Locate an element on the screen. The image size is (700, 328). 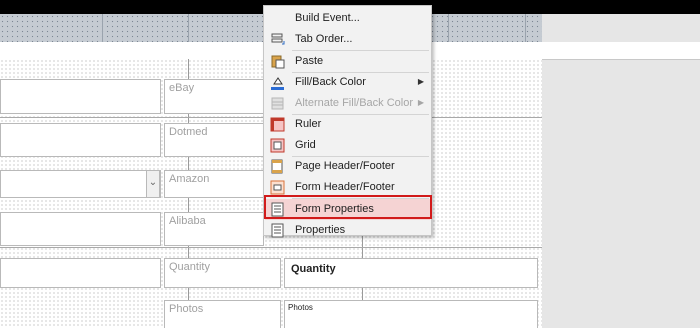
quantity-textbox: Quantity is located at coordinates (411, 273).